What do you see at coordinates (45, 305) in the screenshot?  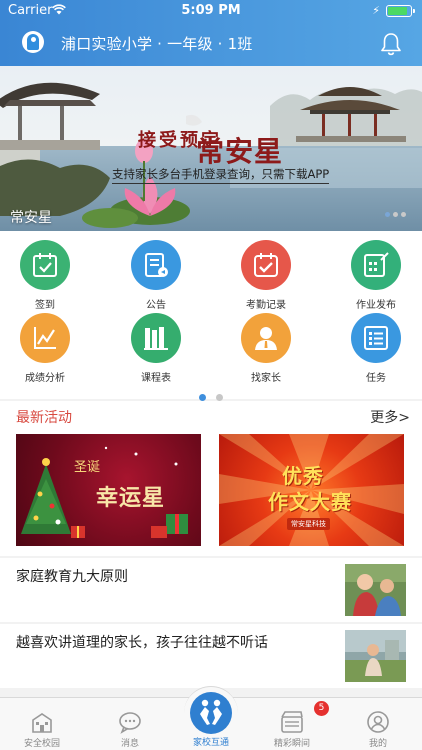 I see `function-label: 签到` at bounding box center [45, 305].